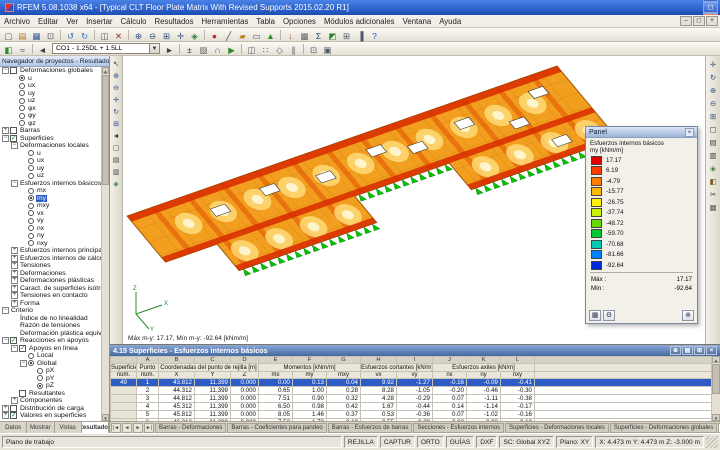  I want to click on surface-tool-button: ▰, so click(242, 35).